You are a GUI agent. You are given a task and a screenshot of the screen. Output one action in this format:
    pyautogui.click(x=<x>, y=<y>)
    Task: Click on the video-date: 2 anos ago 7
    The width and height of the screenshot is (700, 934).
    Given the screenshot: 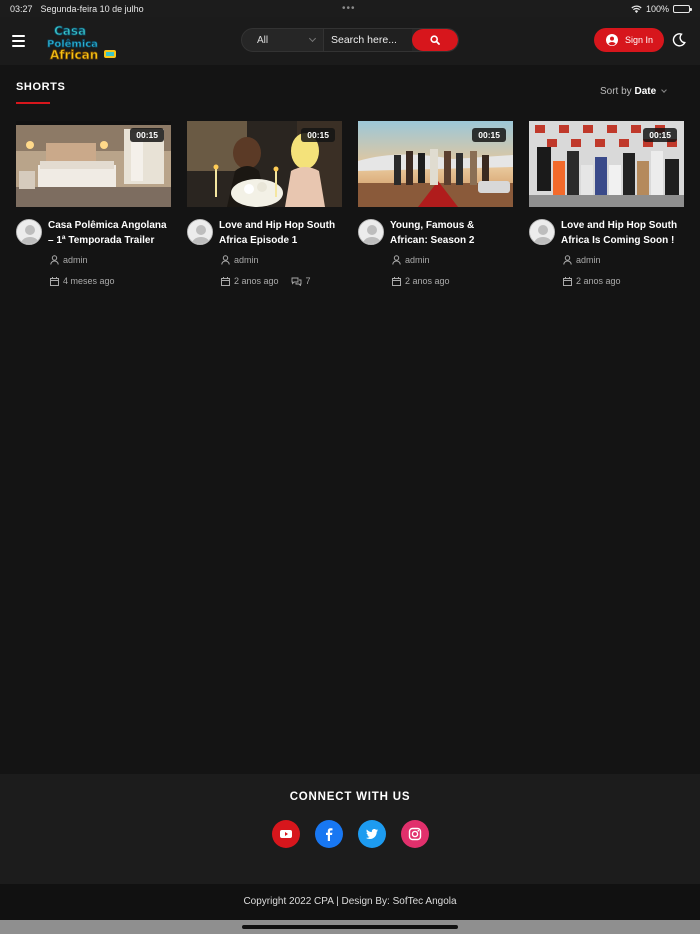 What is the action you would take?
    pyautogui.click(x=266, y=281)
    